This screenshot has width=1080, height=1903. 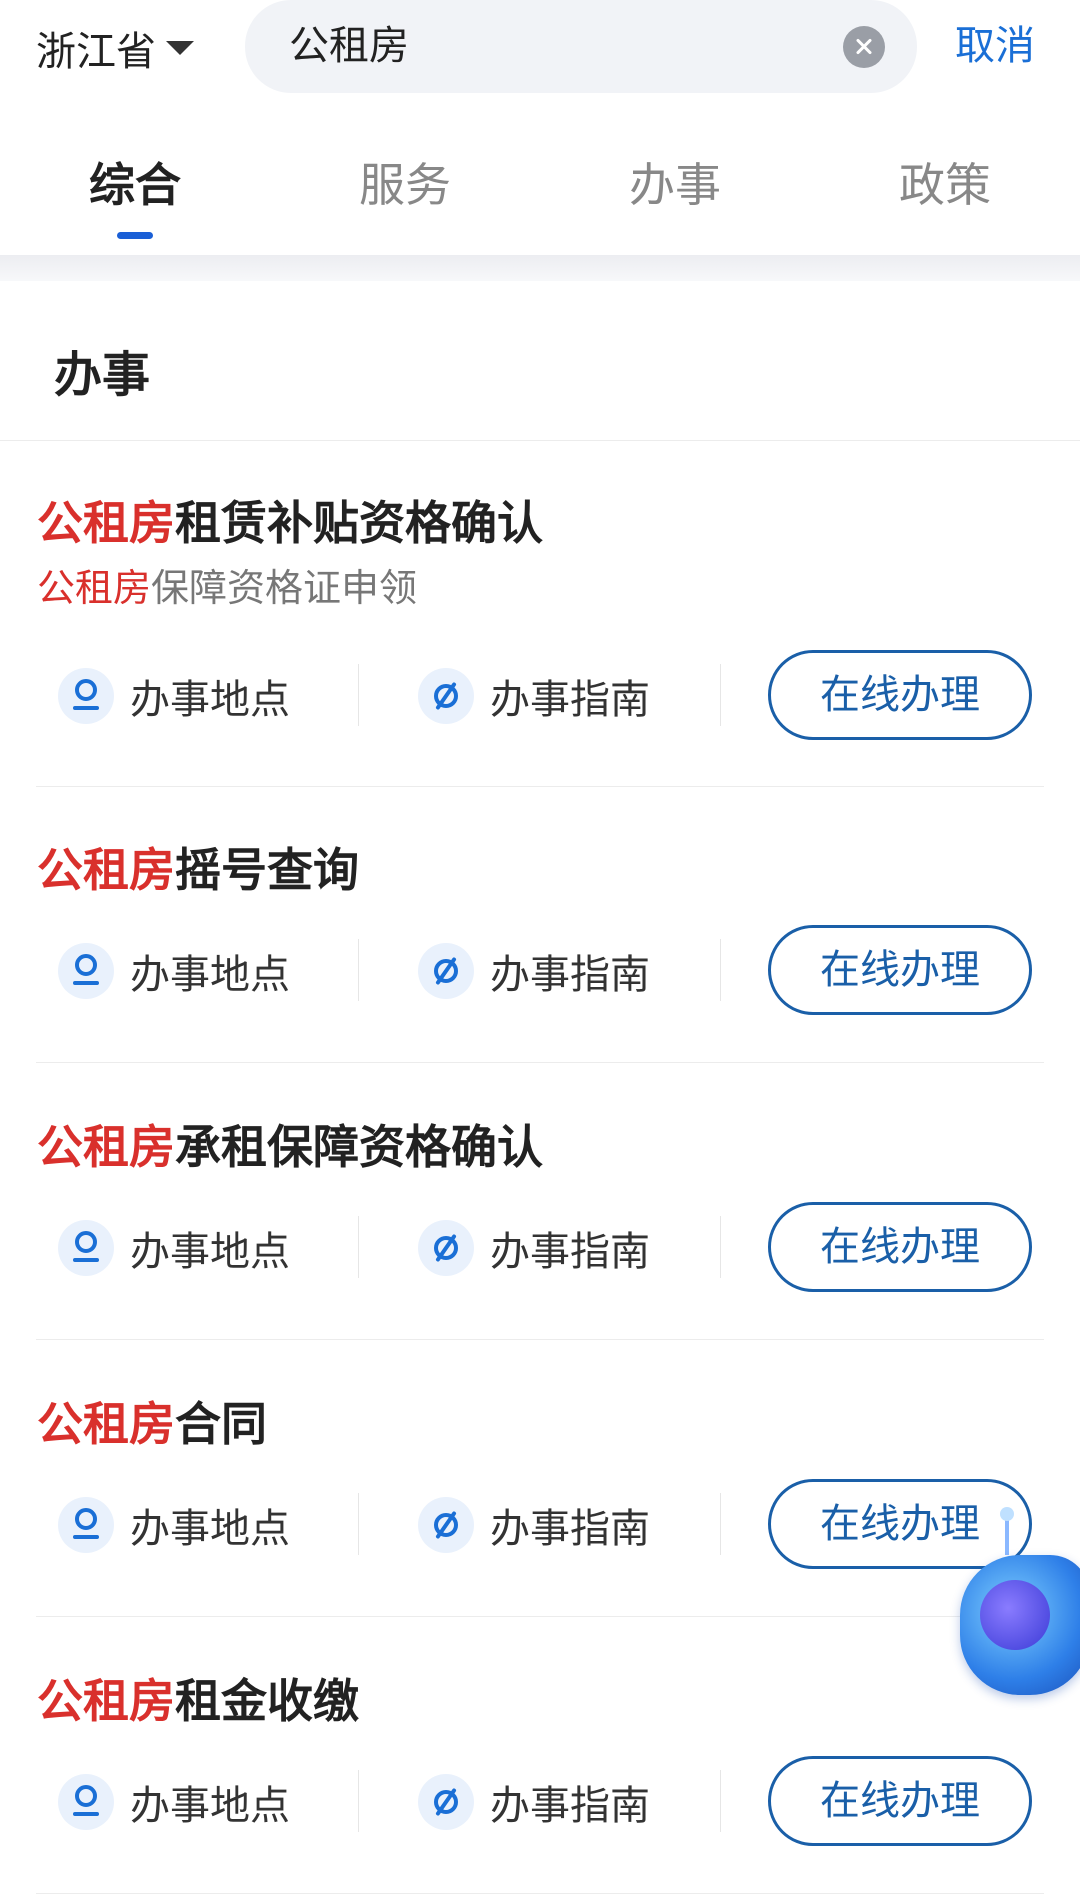 What do you see at coordinates (540, 268) in the screenshot?
I see `header-shadow` at bounding box center [540, 268].